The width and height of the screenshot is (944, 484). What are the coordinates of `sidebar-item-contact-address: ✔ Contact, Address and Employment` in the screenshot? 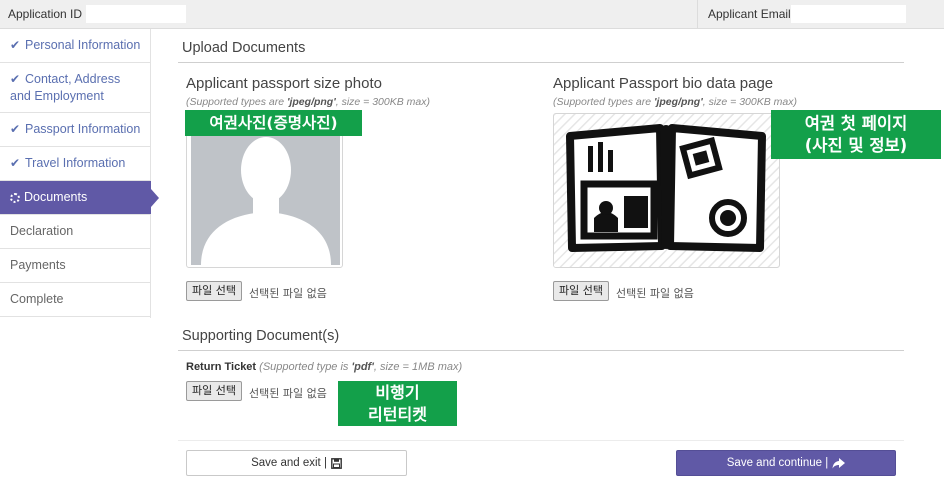 It's located at (75, 88).